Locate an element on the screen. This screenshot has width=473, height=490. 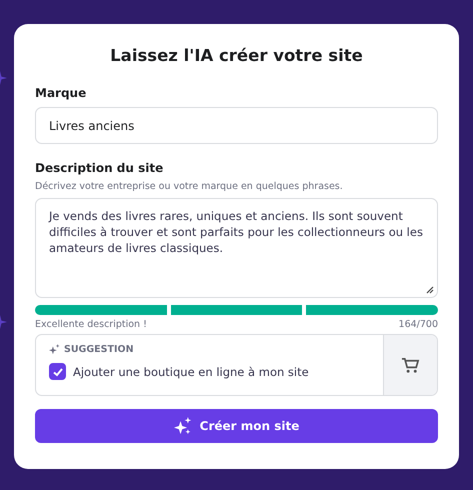
cart-icon is located at coordinates (410, 365).